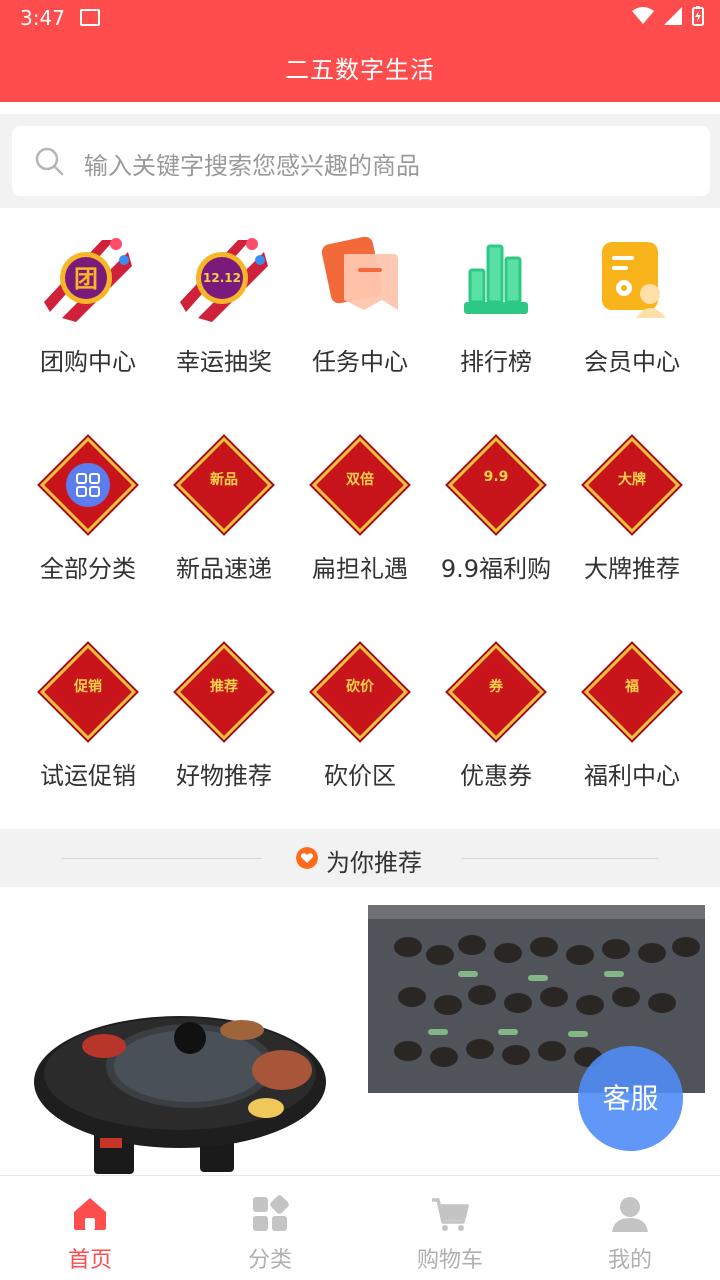 Image resolution: width=720 pixels, height=1280 pixels. What do you see at coordinates (629, 1260) in the screenshot?
I see `tab-label: 我的` at bounding box center [629, 1260].